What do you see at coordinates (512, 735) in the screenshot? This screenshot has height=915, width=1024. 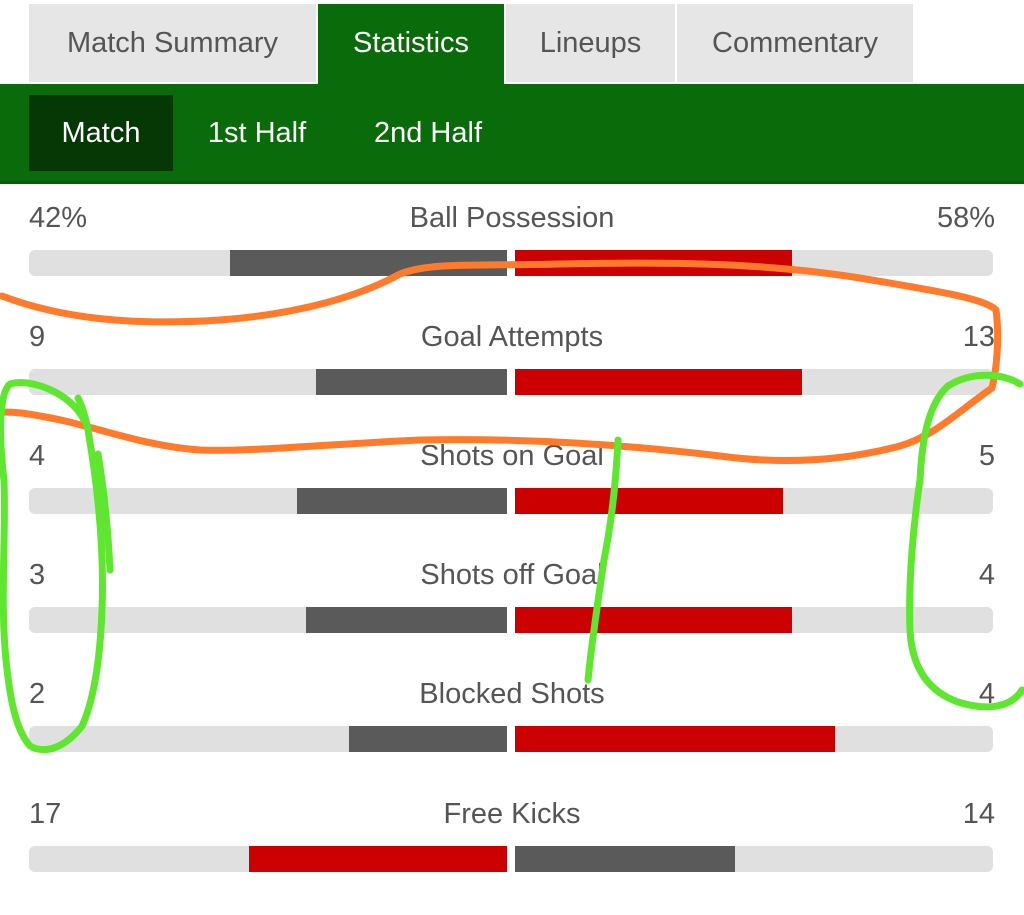 I see `stat-row-blocked-shots: 2 Blocked Shots 4` at bounding box center [512, 735].